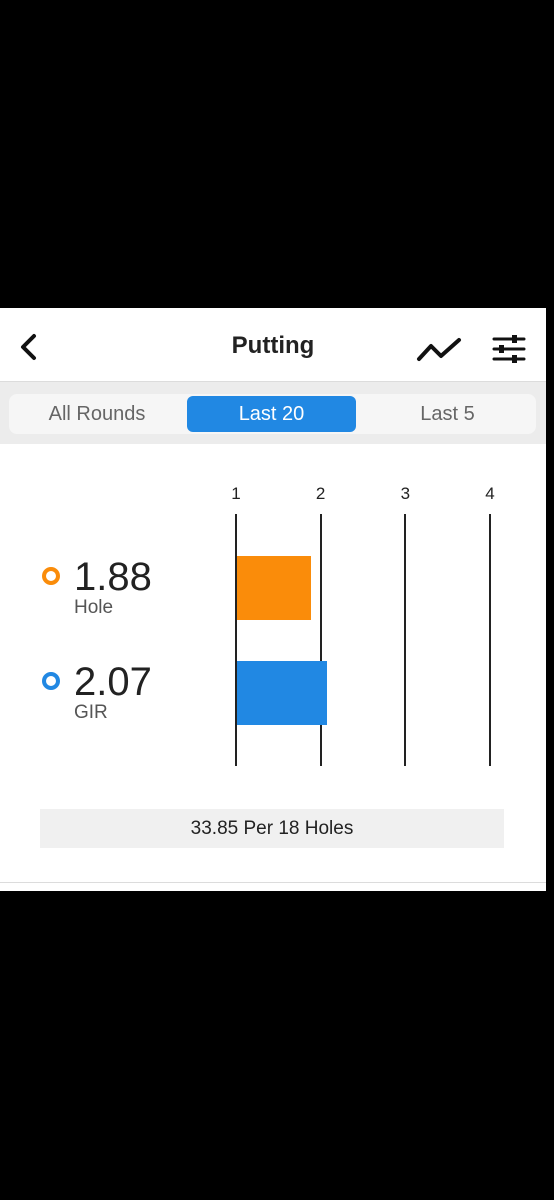 The image size is (554, 1200). I want to click on tab-last-5: Last 5, so click(447, 414).